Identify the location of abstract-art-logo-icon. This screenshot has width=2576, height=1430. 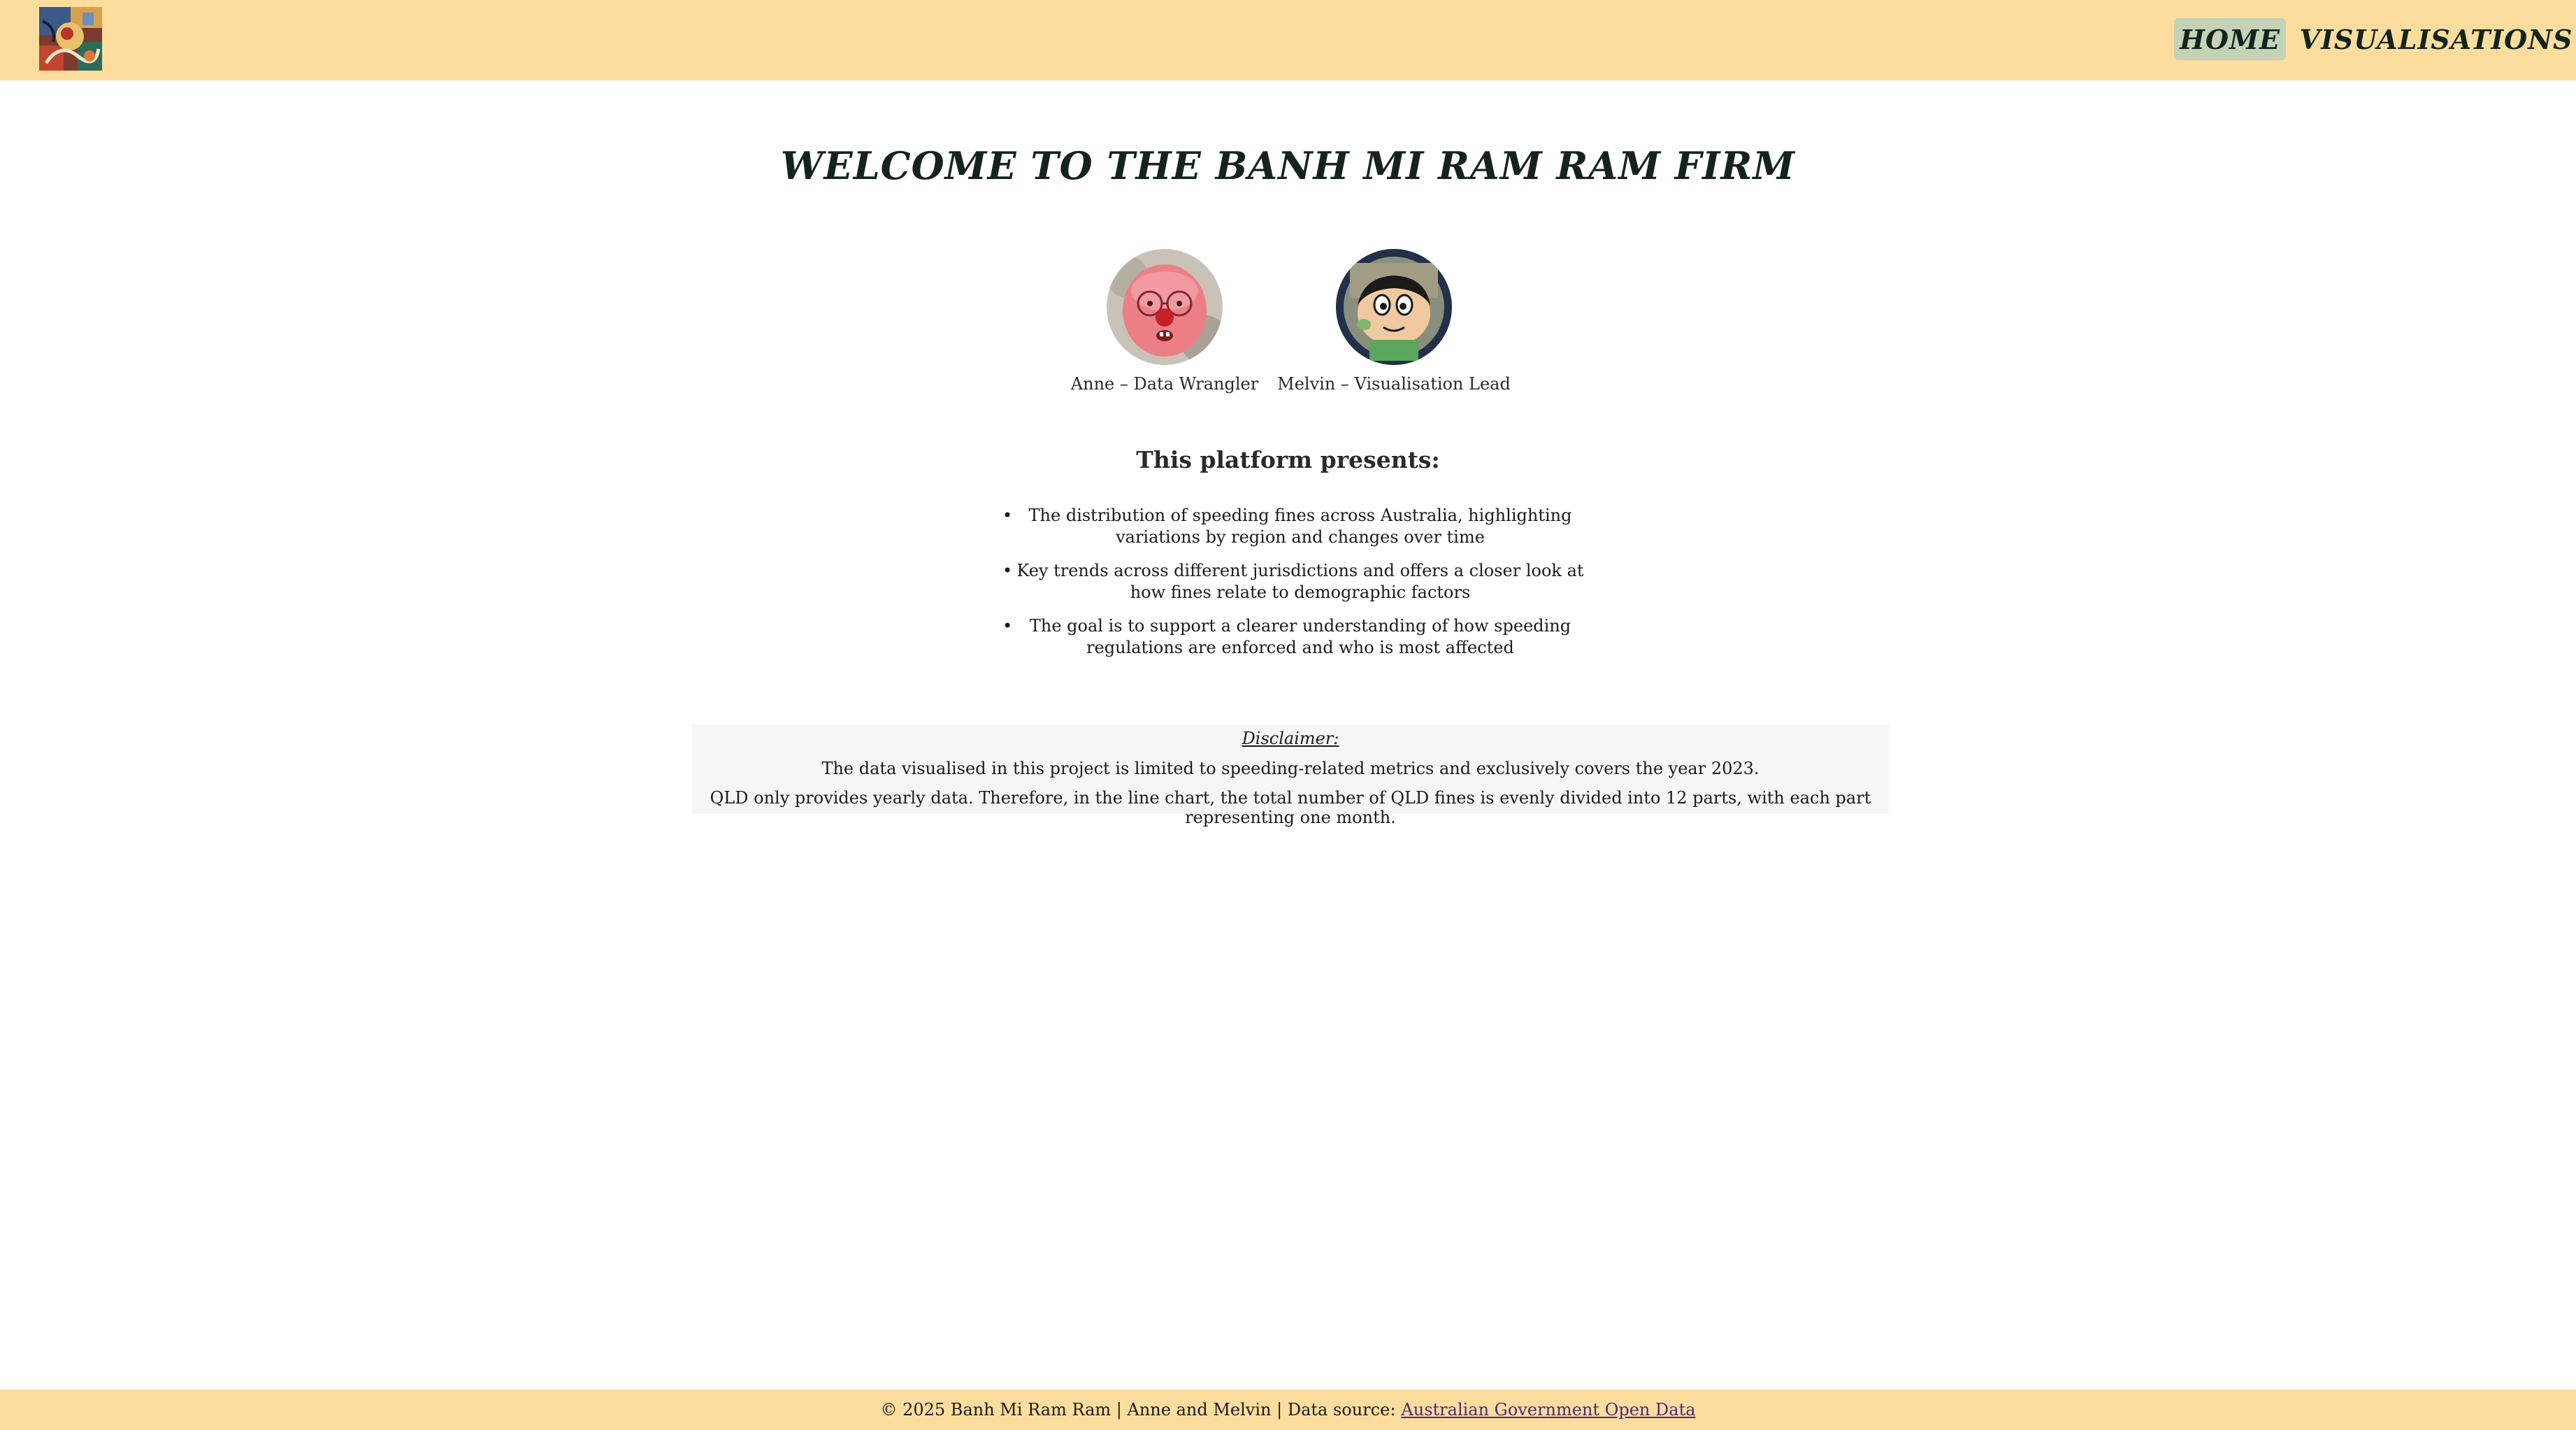
(70, 39).